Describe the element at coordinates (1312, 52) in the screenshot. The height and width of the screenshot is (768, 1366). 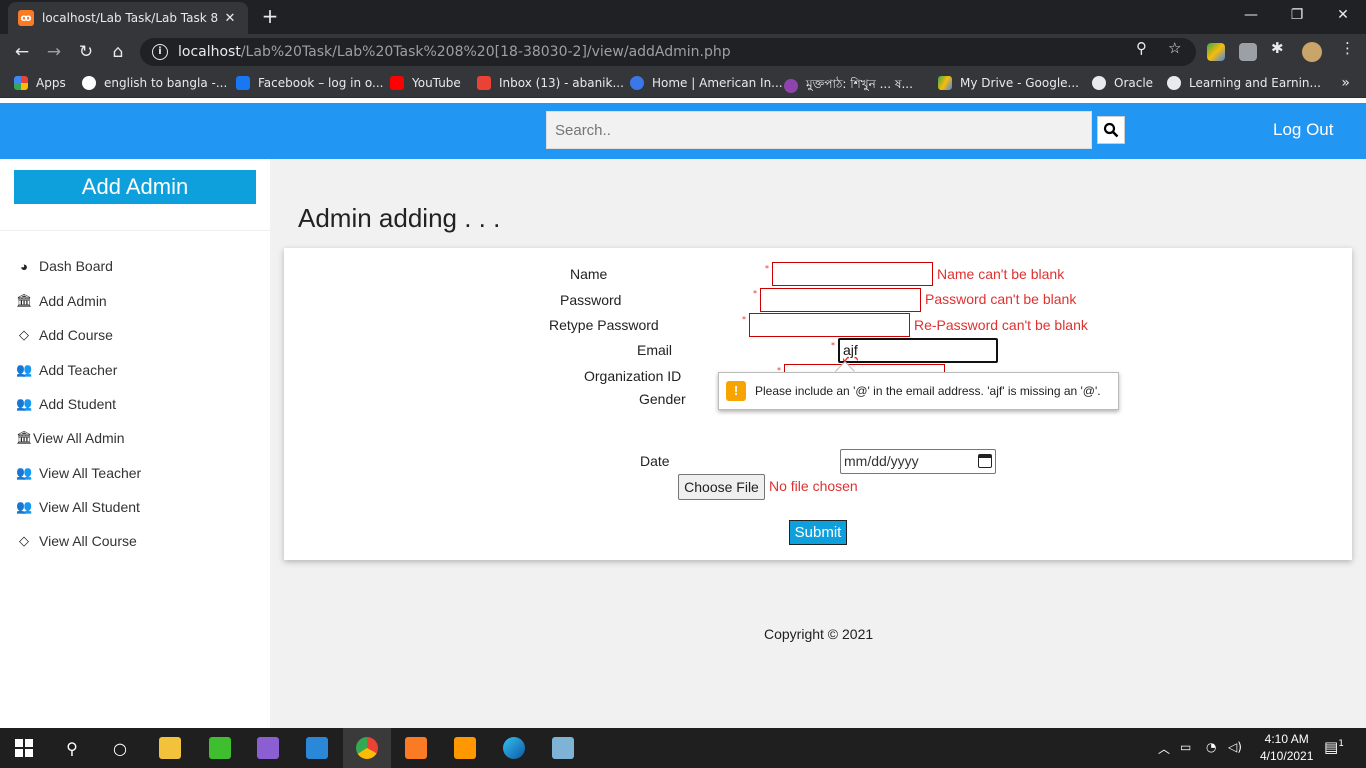
I see `profile-avatar` at that location.